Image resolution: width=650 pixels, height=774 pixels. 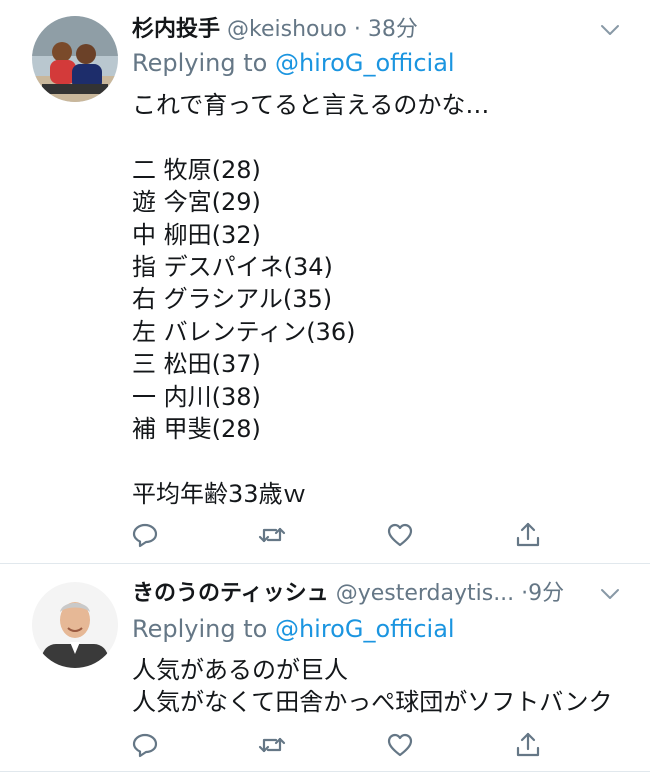 I want to click on tweet-header: きのうのティッシュ @yesterdaytis... ·9分, so click(x=348, y=594).